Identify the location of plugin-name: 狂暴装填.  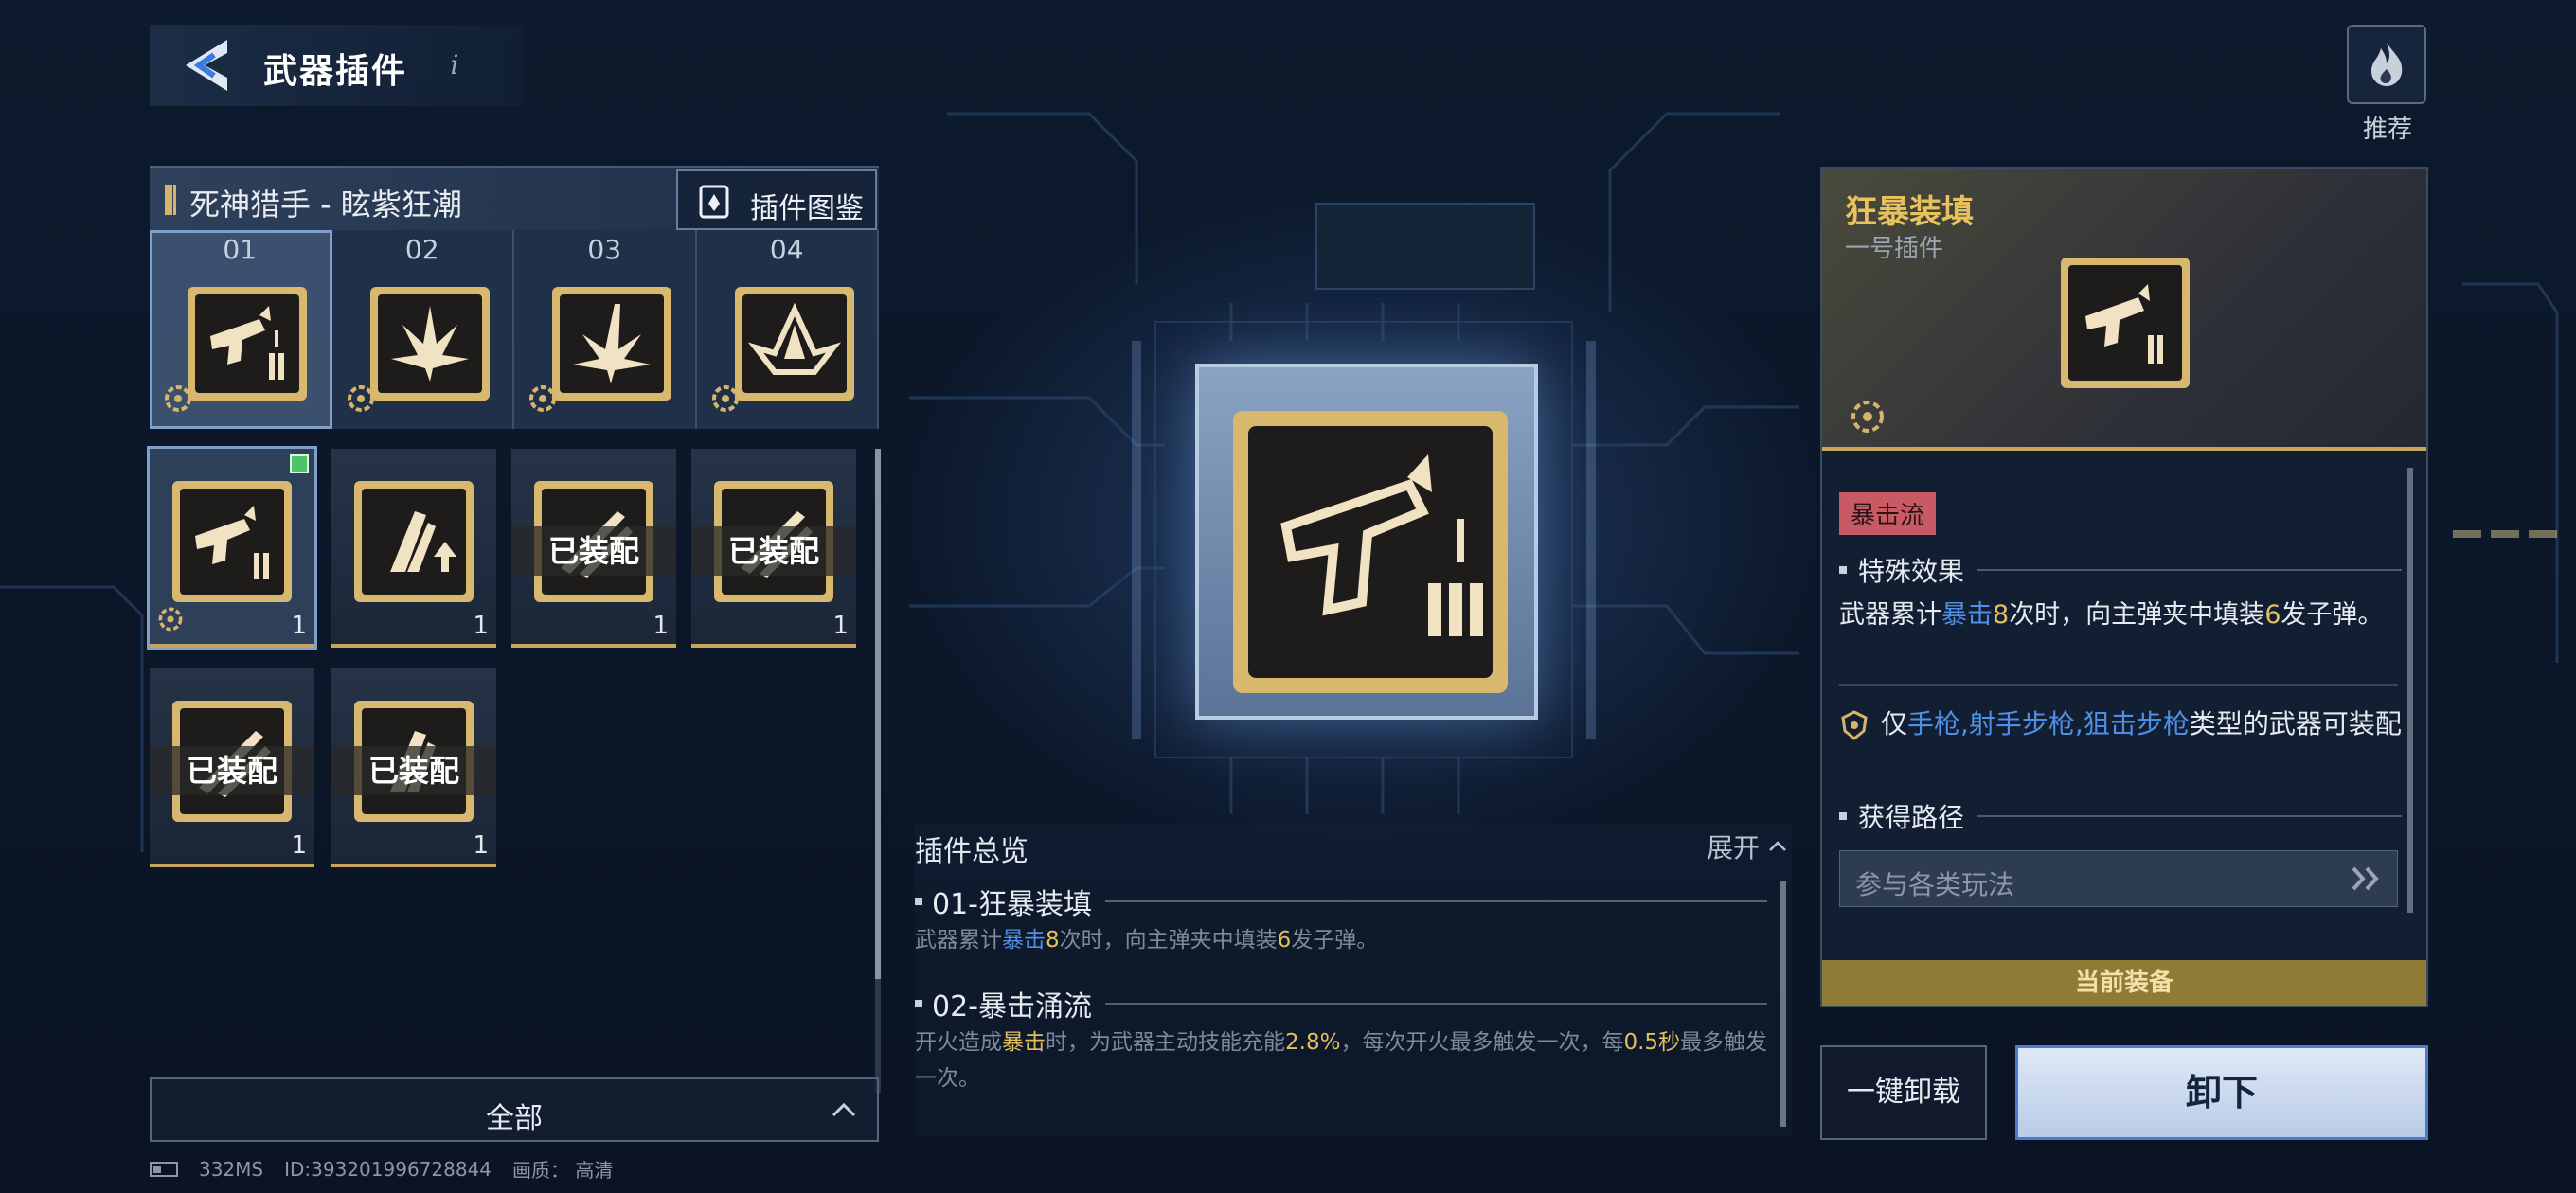
(1909, 212).